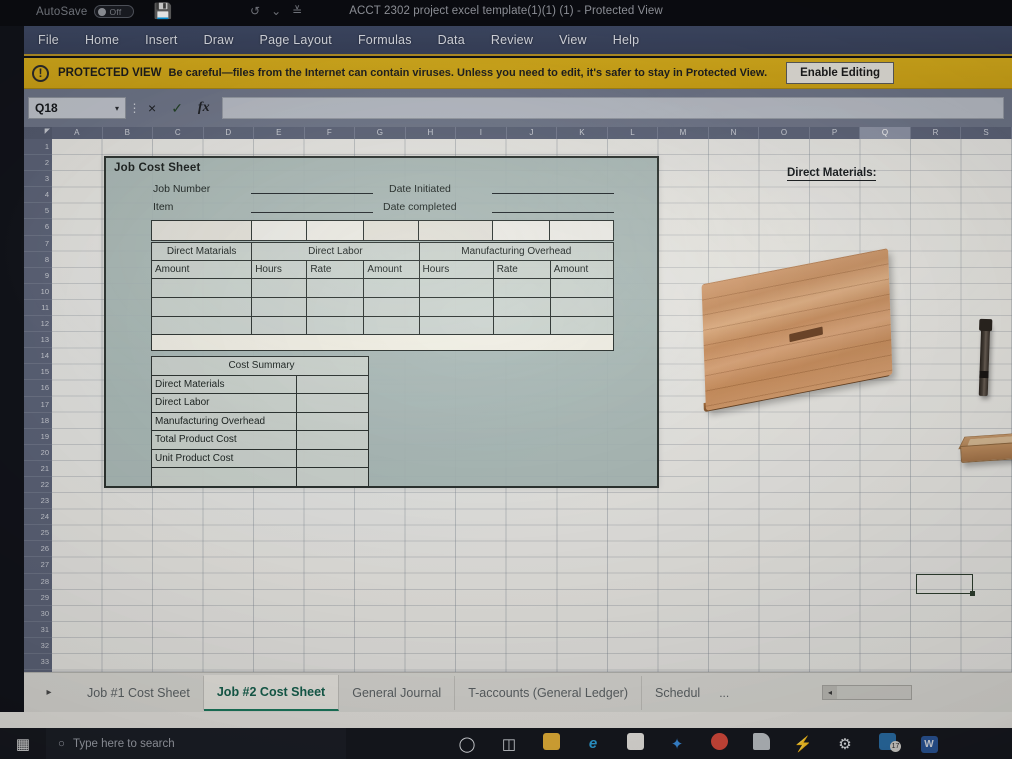 The width and height of the screenshot is (1012, 759). I want to click on column-header-f: F, so click(330, 133).